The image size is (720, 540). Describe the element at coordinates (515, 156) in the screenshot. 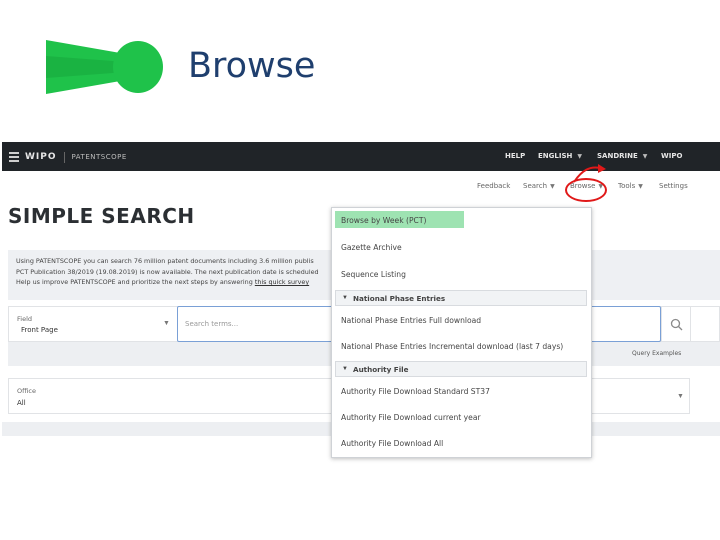

I see `help-menu: HELP` at that location.